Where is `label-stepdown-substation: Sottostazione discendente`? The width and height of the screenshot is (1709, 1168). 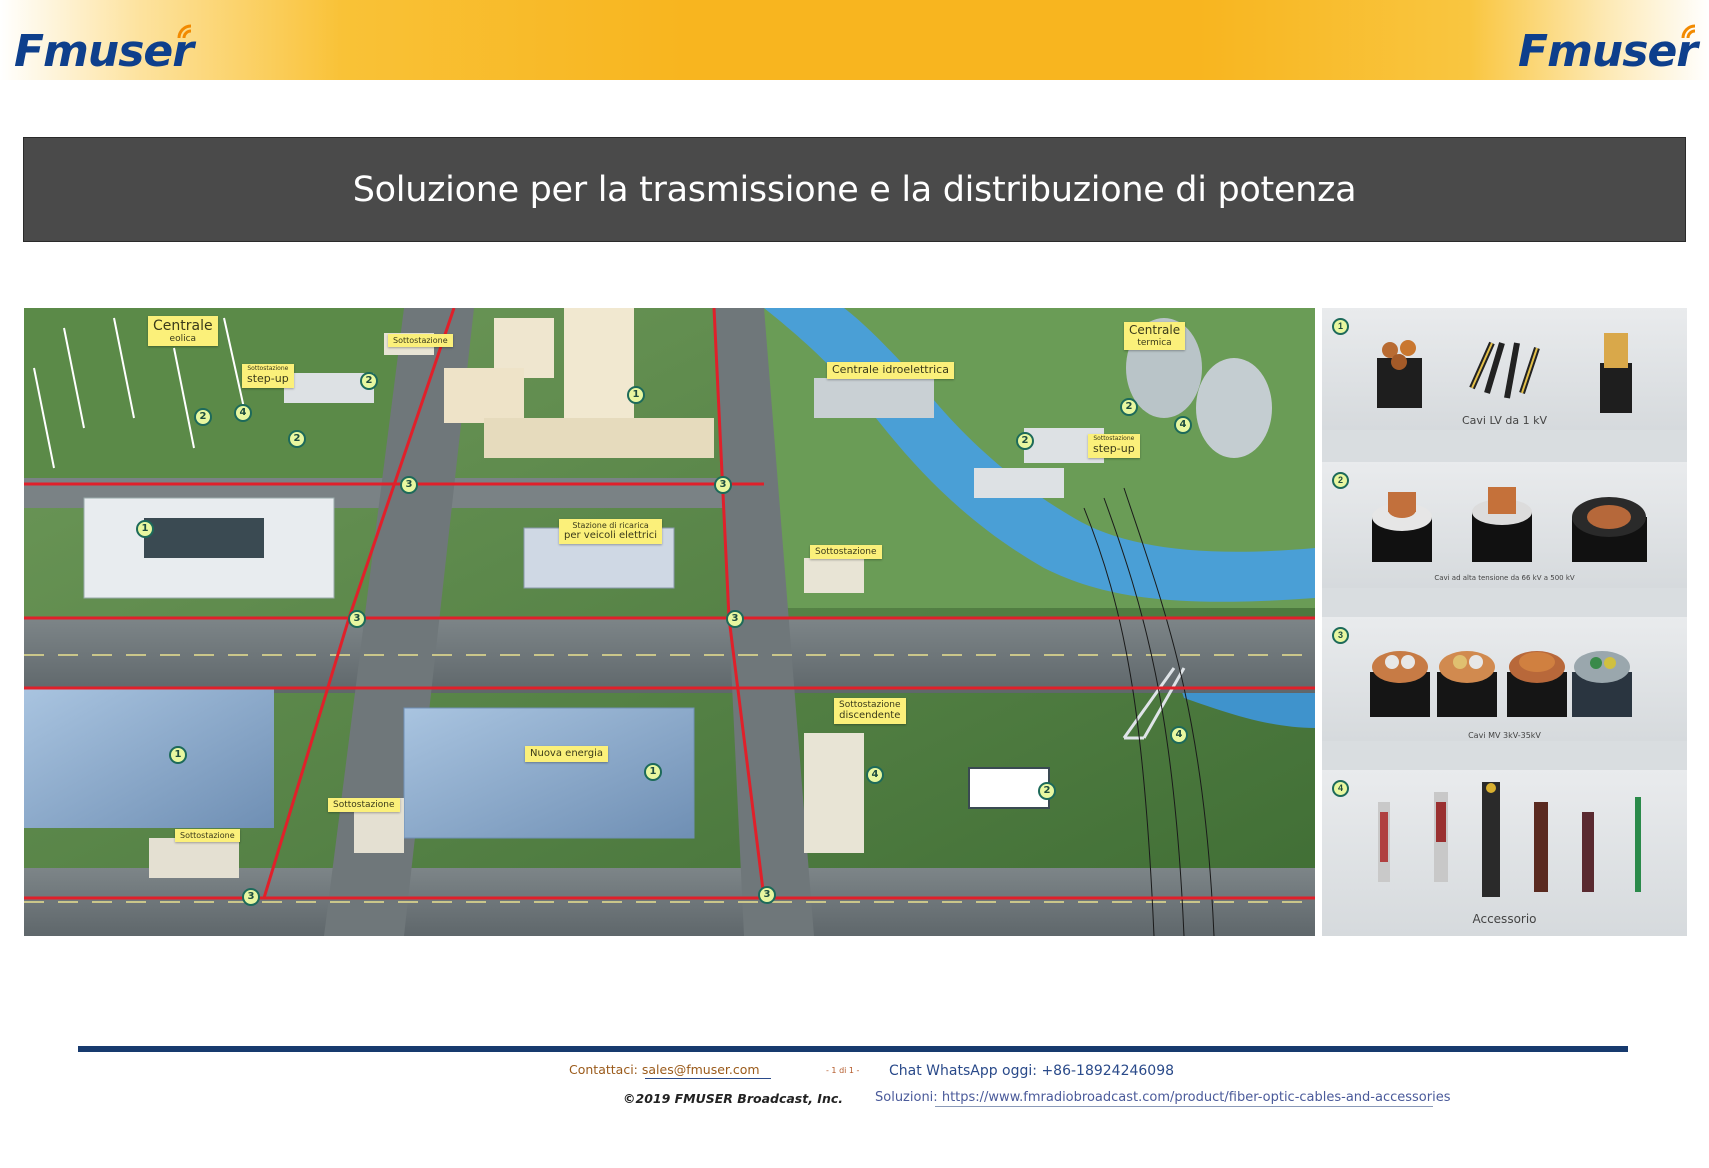
label-stepdown-substation: Sottostazione discendente is located at coordinates (870, 711).